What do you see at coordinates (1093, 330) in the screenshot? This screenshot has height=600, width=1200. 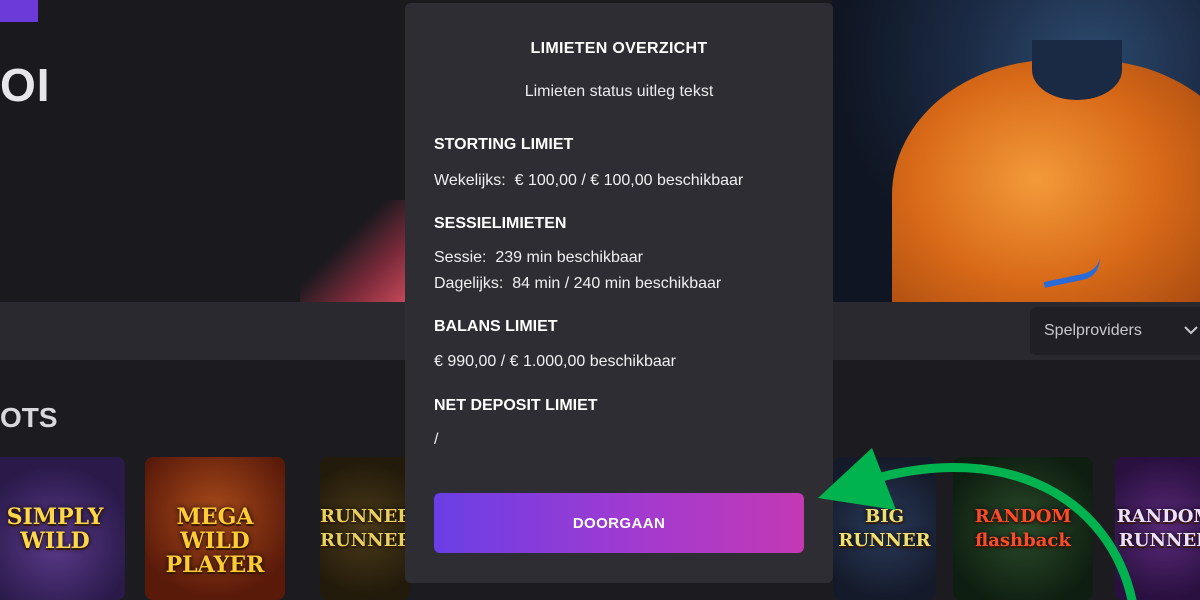 I see `provider-select-label: Spelproviders` at bounding box center [1093, 330].